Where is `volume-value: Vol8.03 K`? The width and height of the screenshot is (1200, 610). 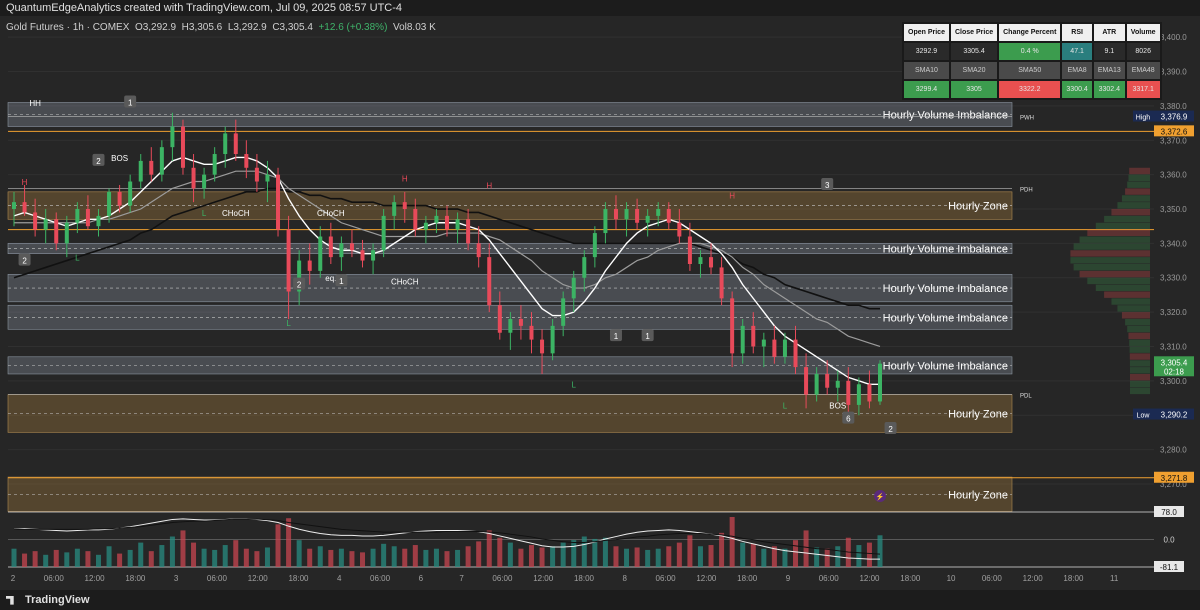
volume-value: Vol8.03 K is located at coordinates (414, 27).